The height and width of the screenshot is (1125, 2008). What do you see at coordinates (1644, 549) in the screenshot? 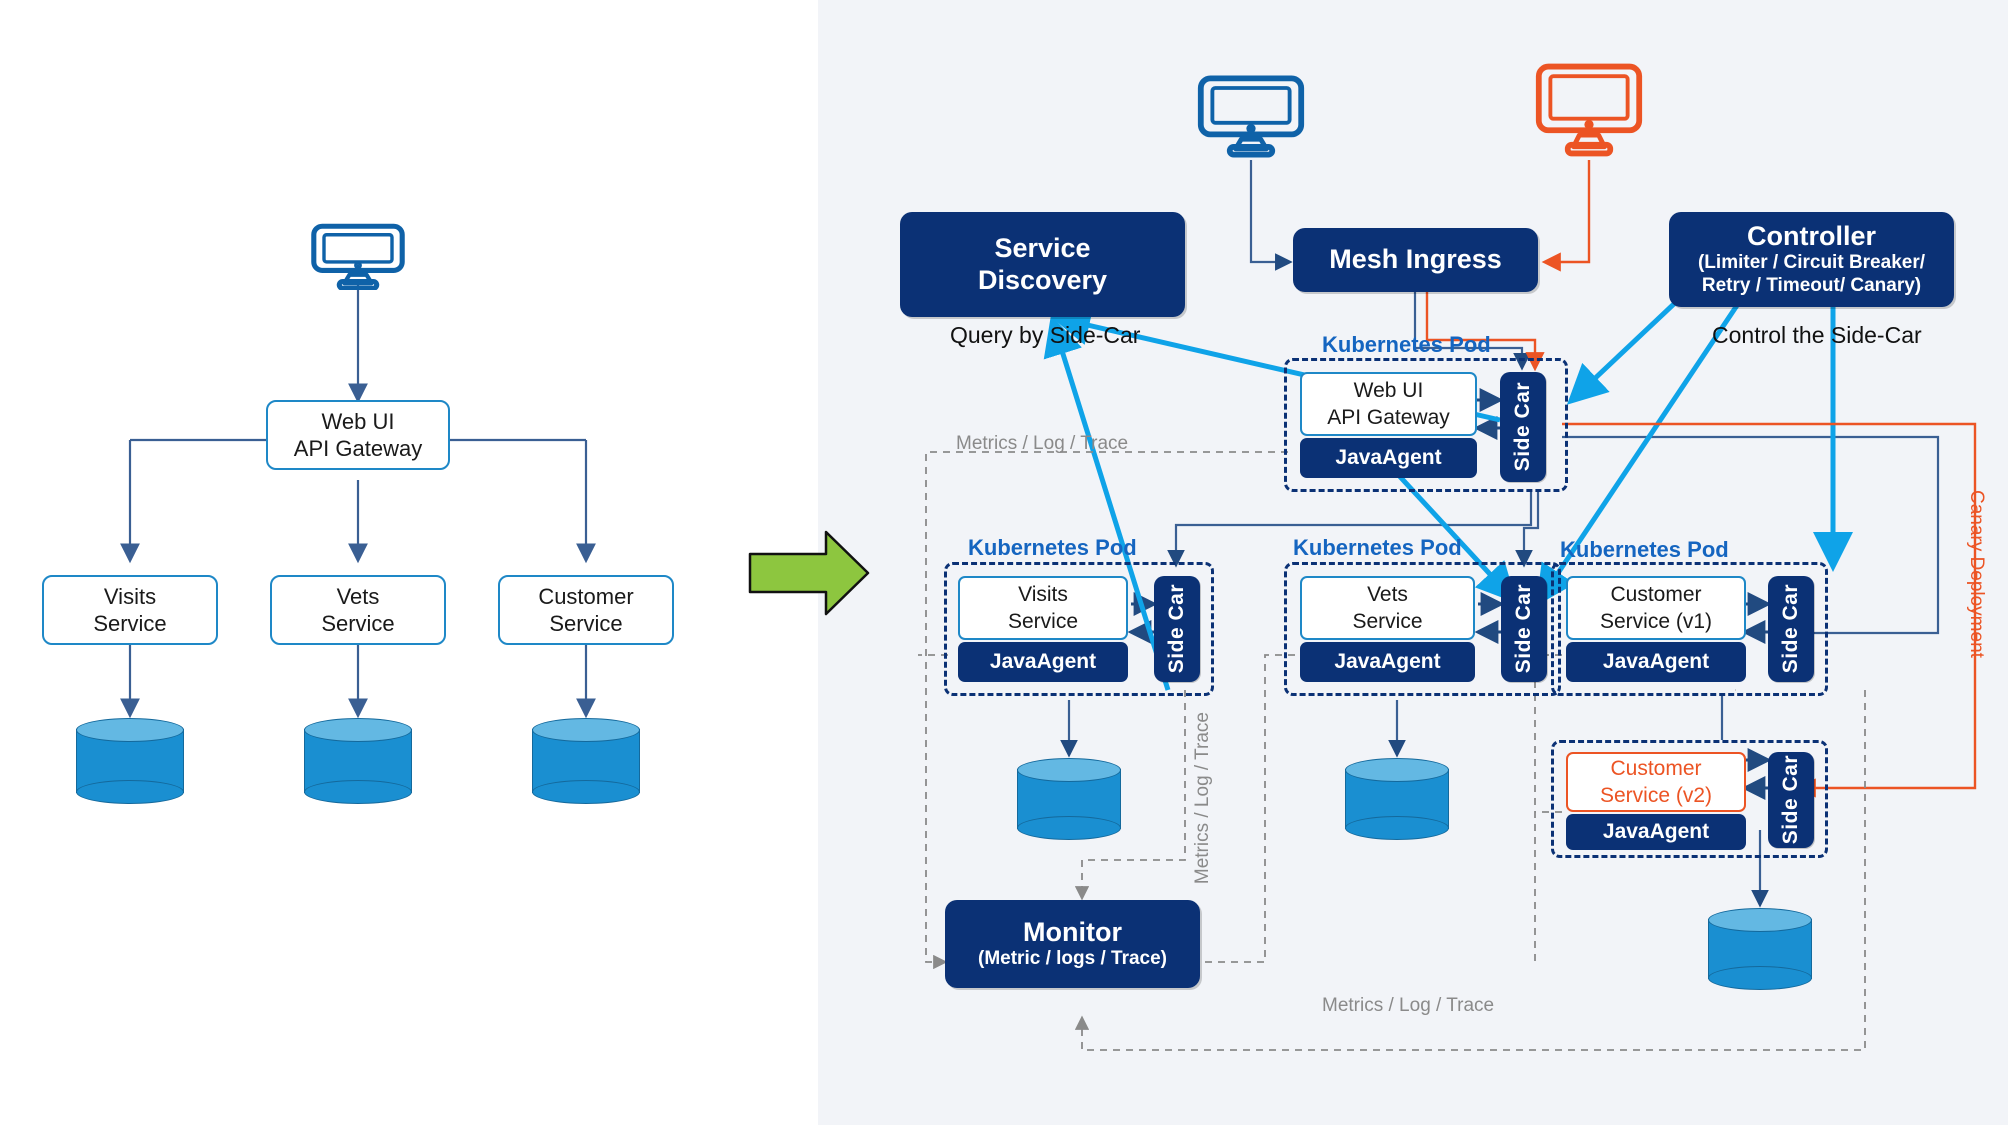
I see `pod-label-customer-v1: Kubernetes Pod` at bounding box center [1644, 549].